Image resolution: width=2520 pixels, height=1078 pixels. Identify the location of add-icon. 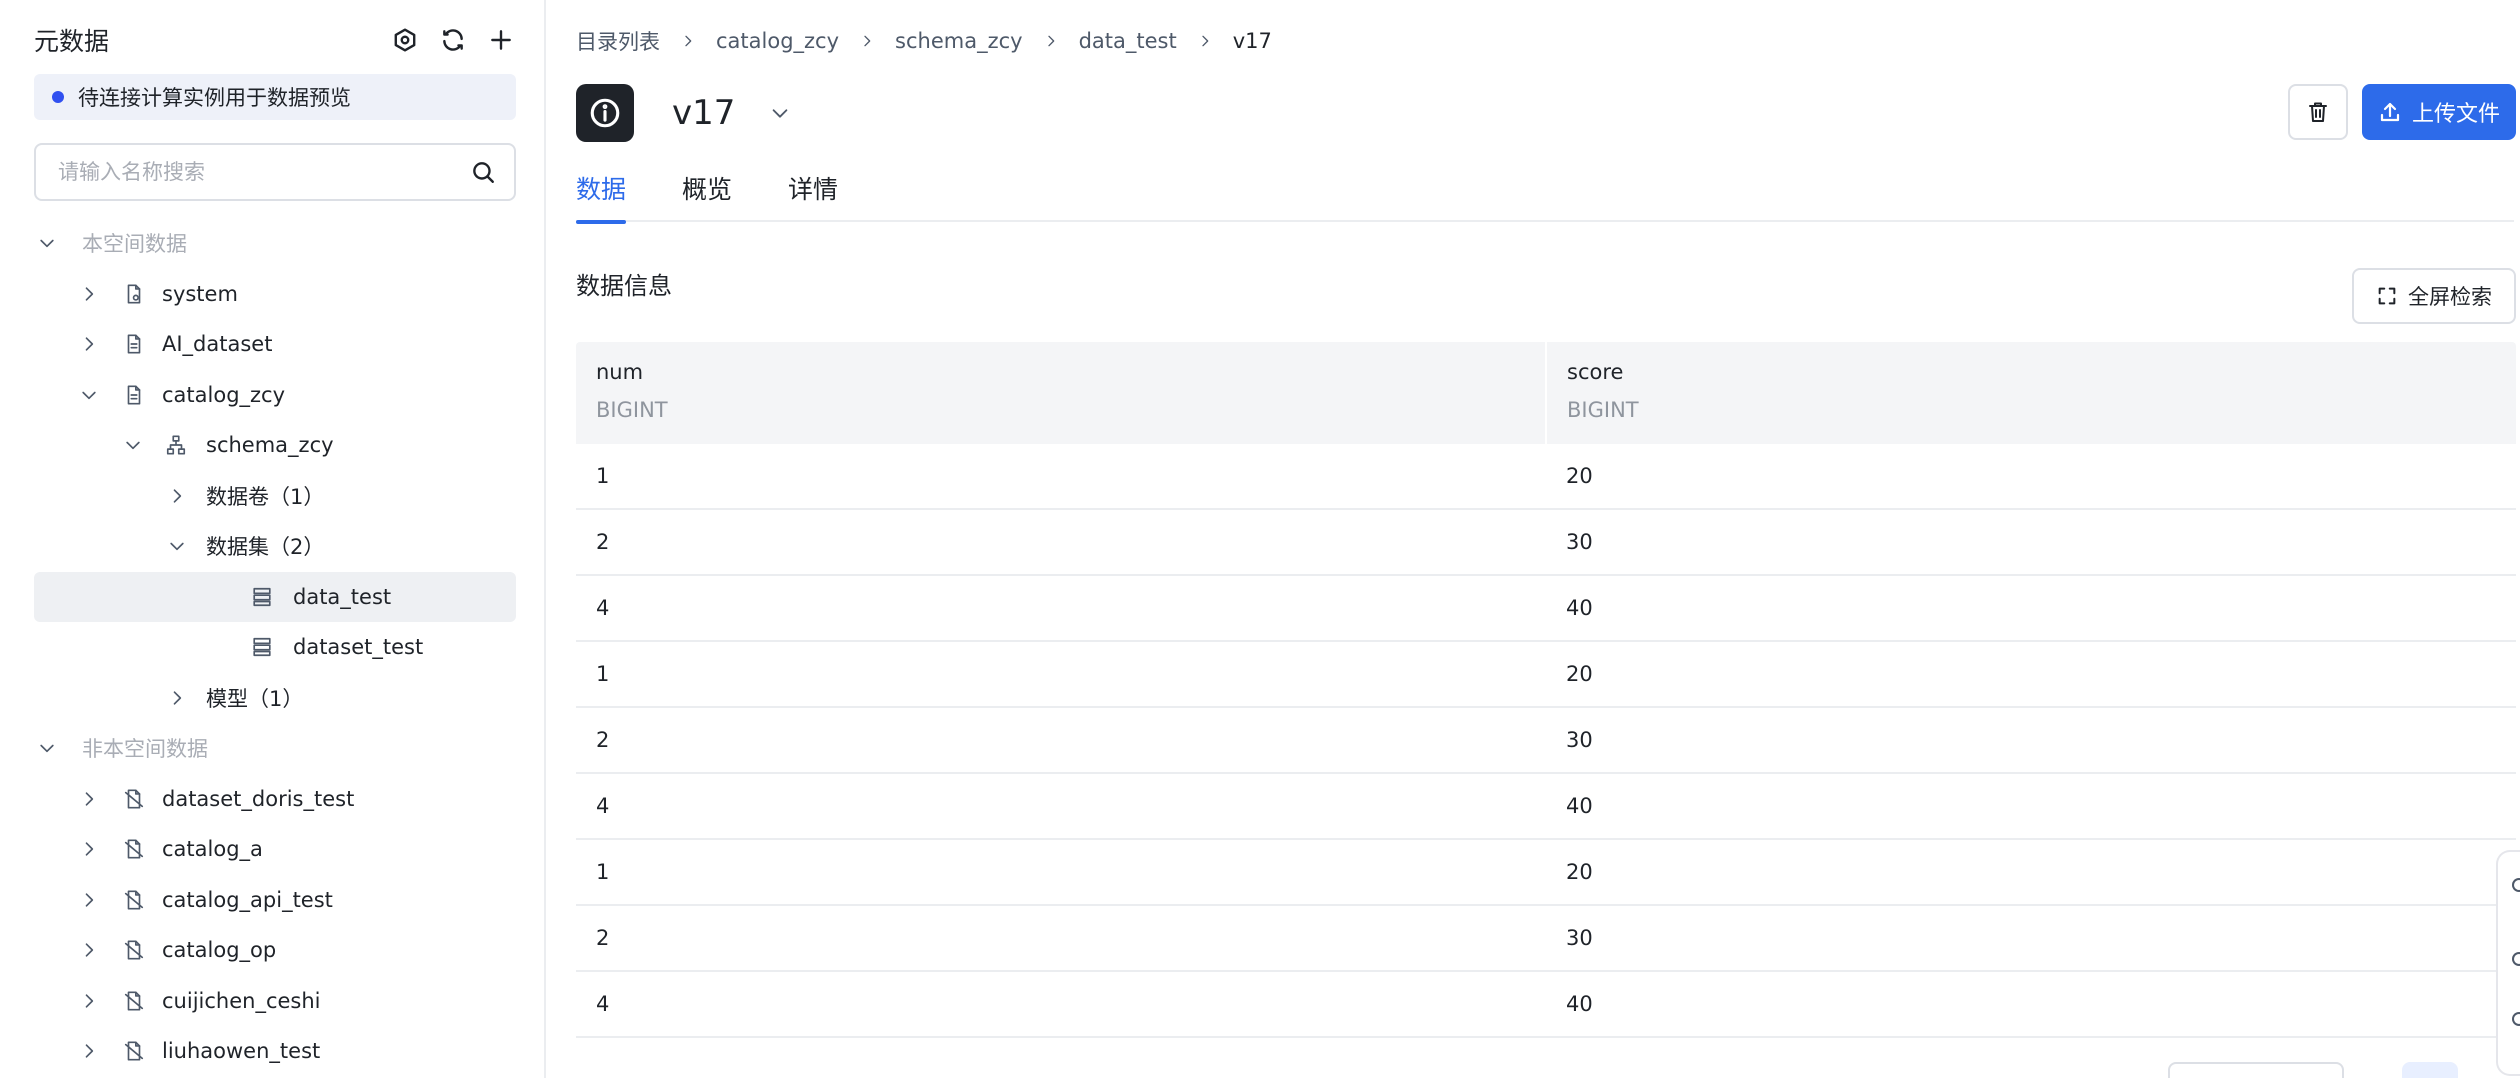
(501, 40).